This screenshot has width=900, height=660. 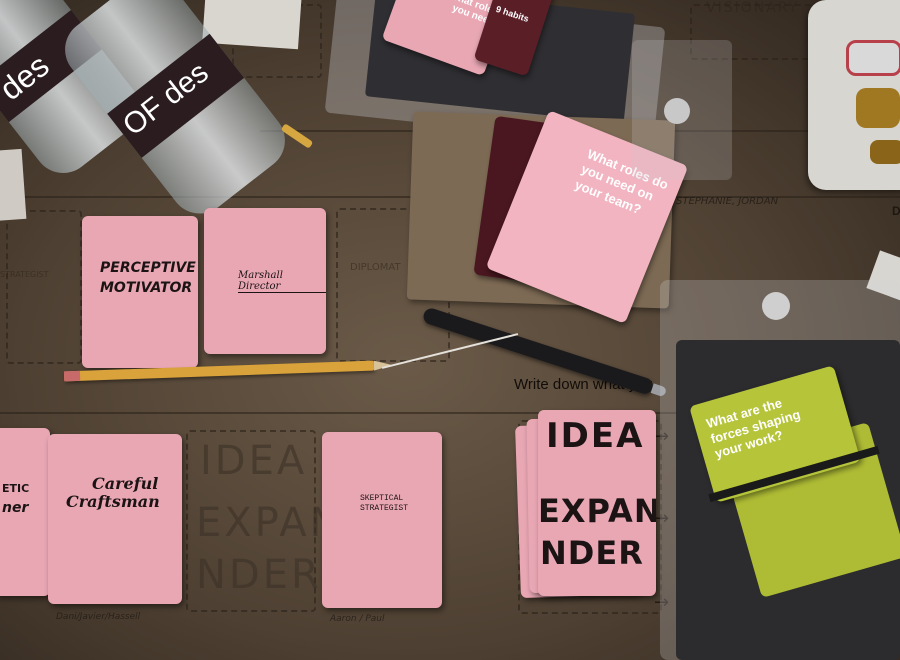 What do you see at coordinates (727, 201) in the screenshot?
I see `board-names: STEPHANIE, JORDAN` at bounding box center [727, 201].